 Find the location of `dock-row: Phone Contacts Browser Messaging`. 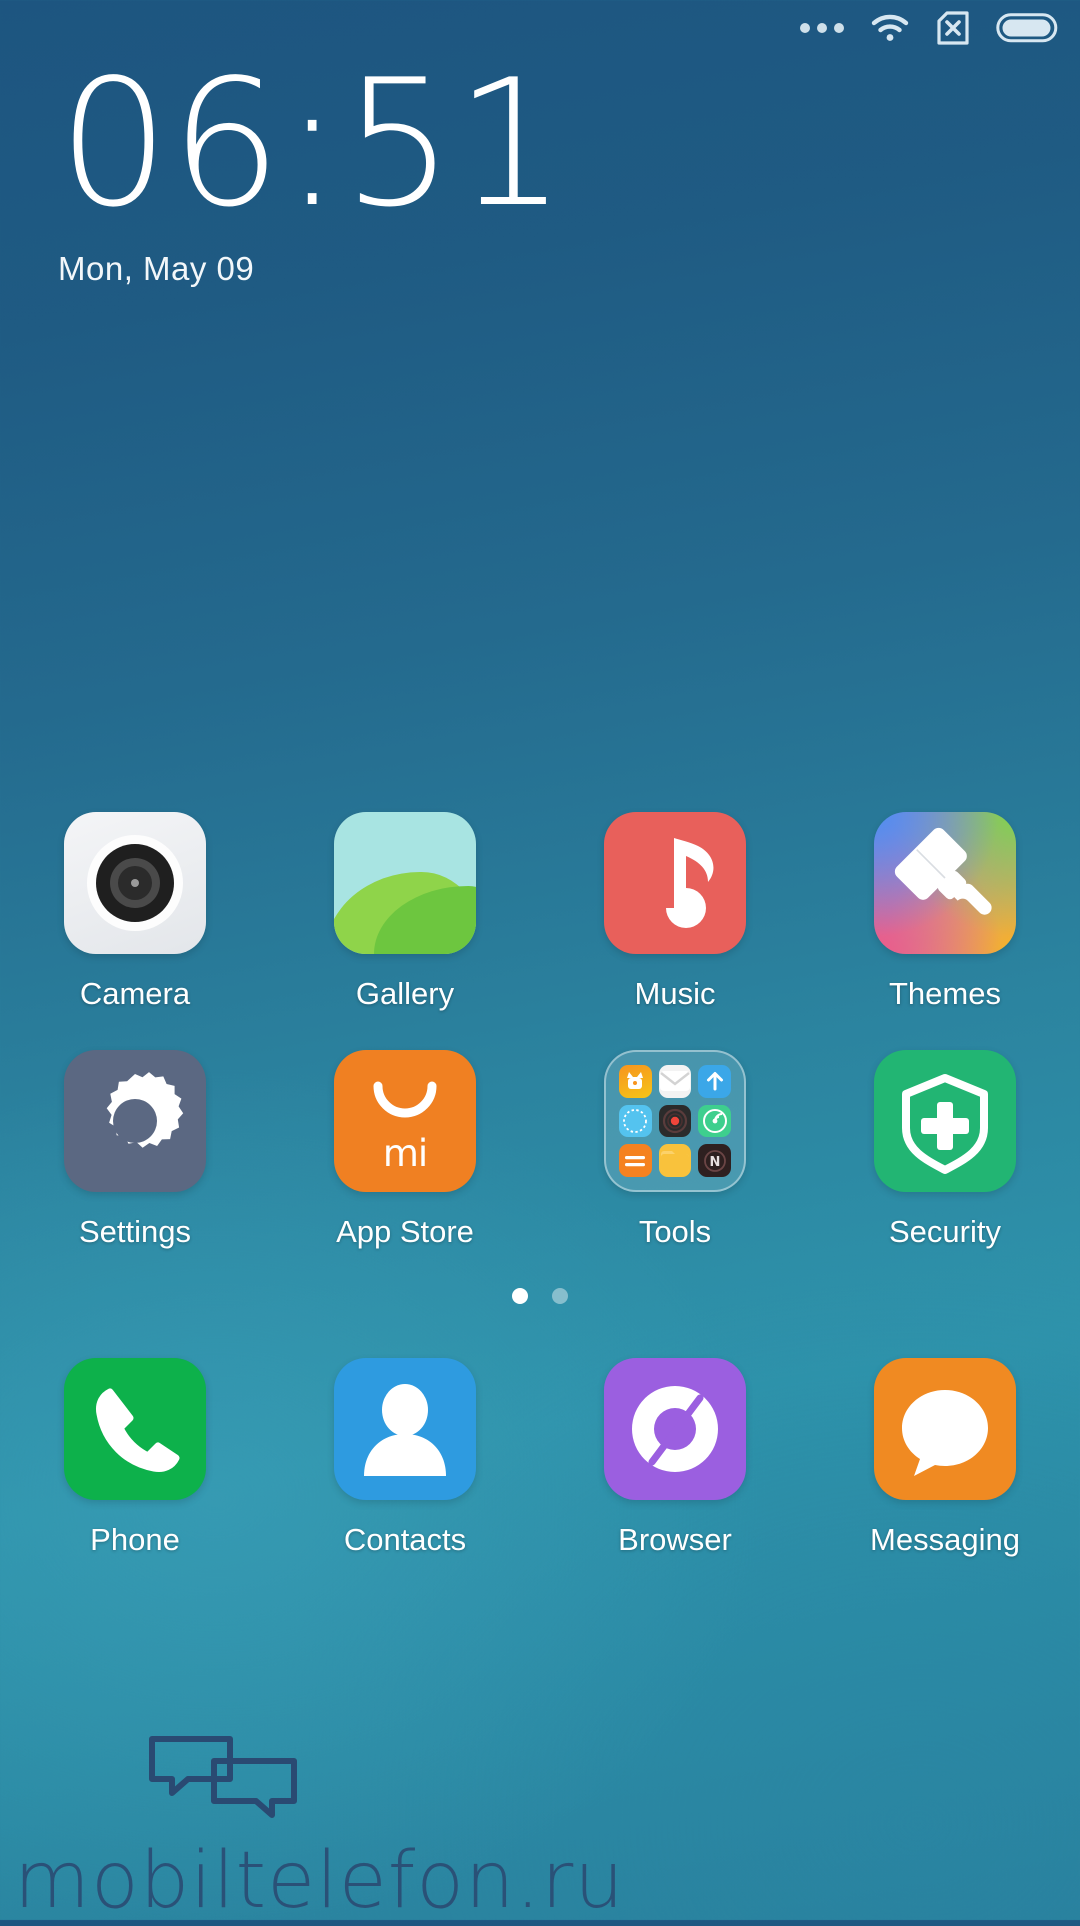

dock-row: Phone Contacts Browser Messaging is located at coordinates (540, 1458).